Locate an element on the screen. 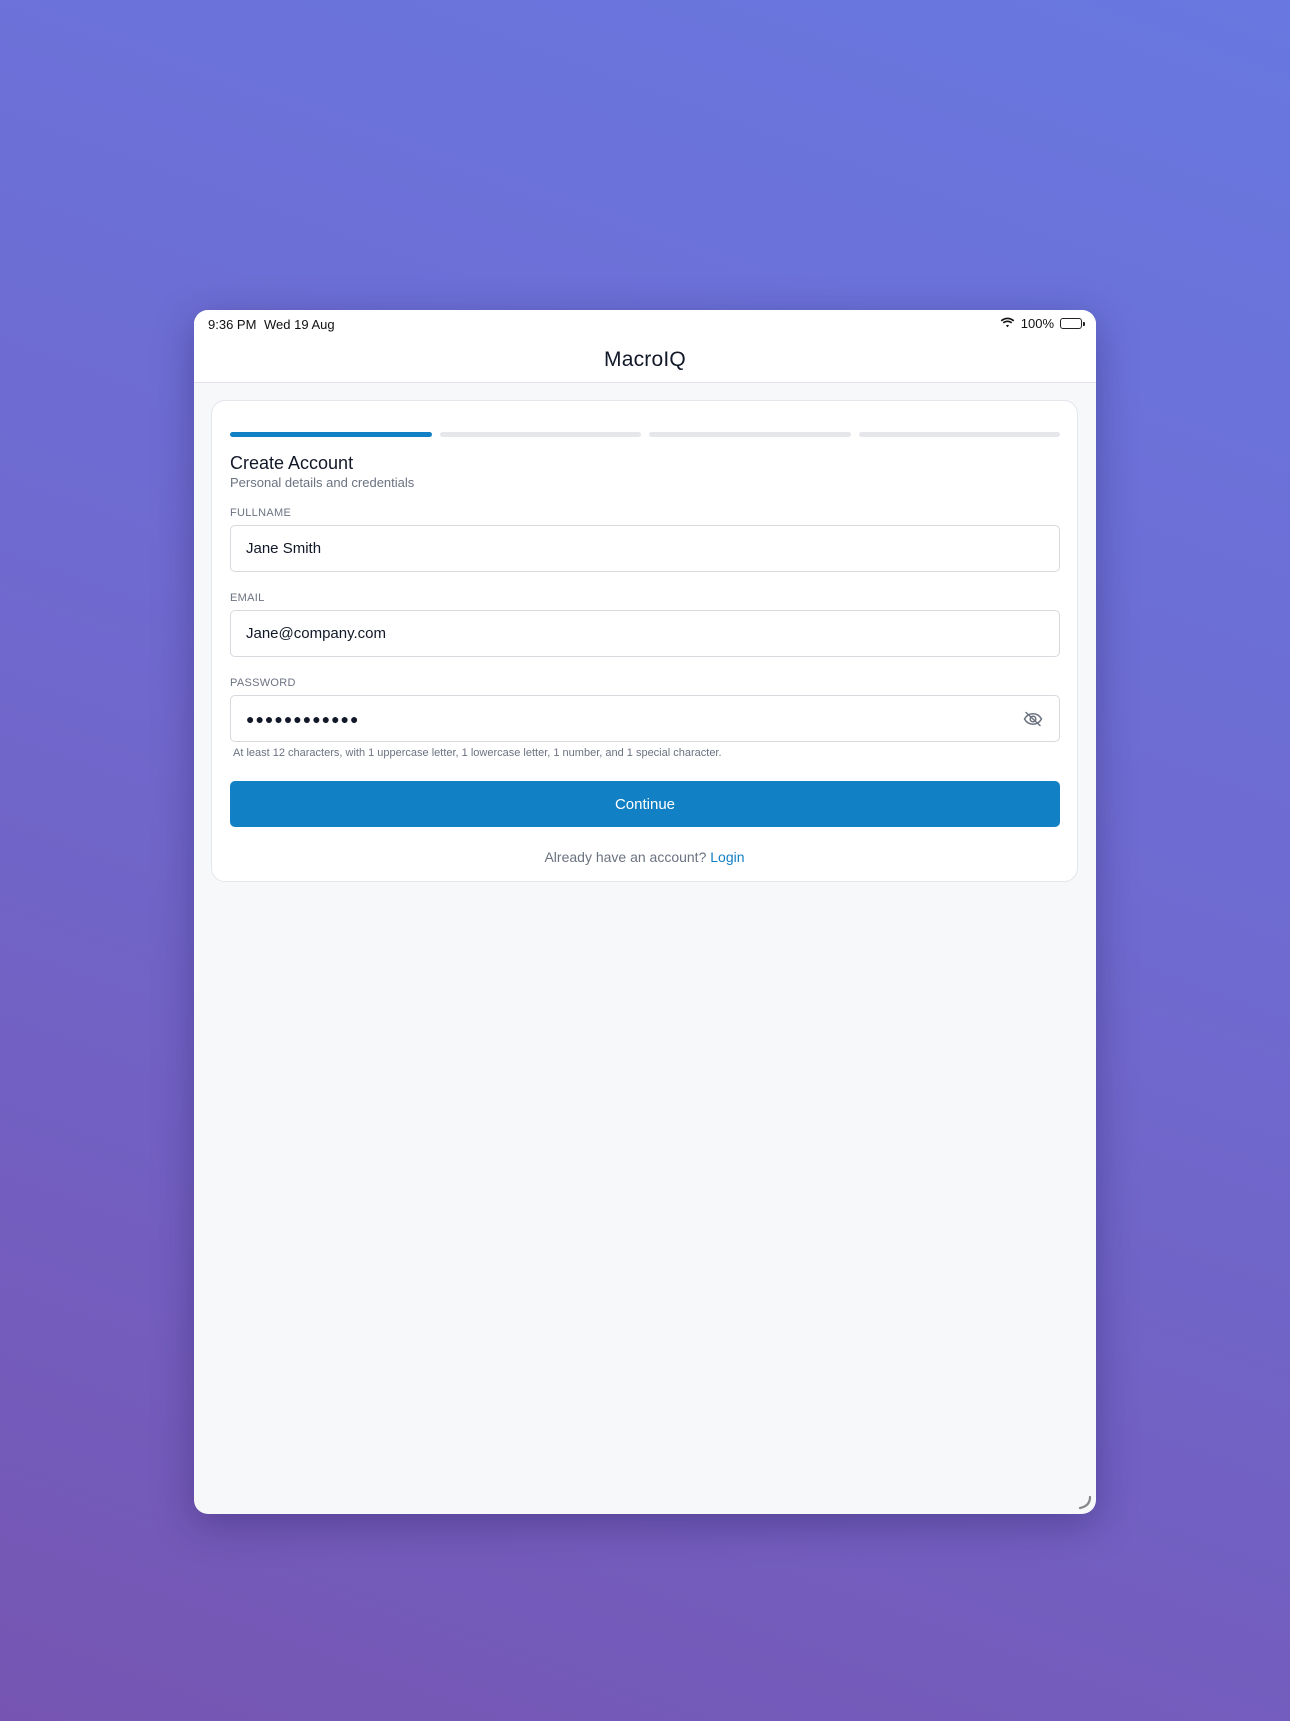 This screenshot has width=1290, height=1721. fullname-label: FULLNAME is located at coordinates (261, 513).